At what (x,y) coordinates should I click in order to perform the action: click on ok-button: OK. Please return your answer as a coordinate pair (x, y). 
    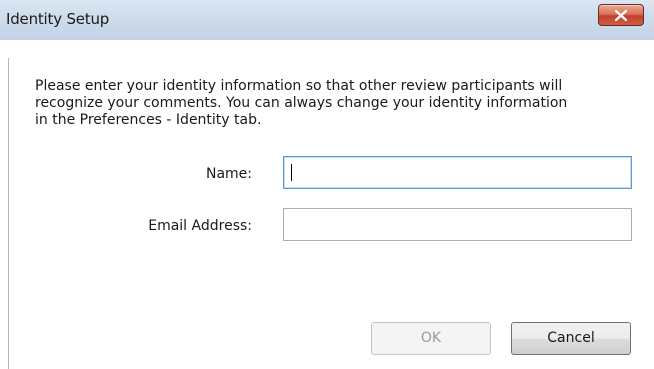
    Looking at the image, I should click on (431, 338).